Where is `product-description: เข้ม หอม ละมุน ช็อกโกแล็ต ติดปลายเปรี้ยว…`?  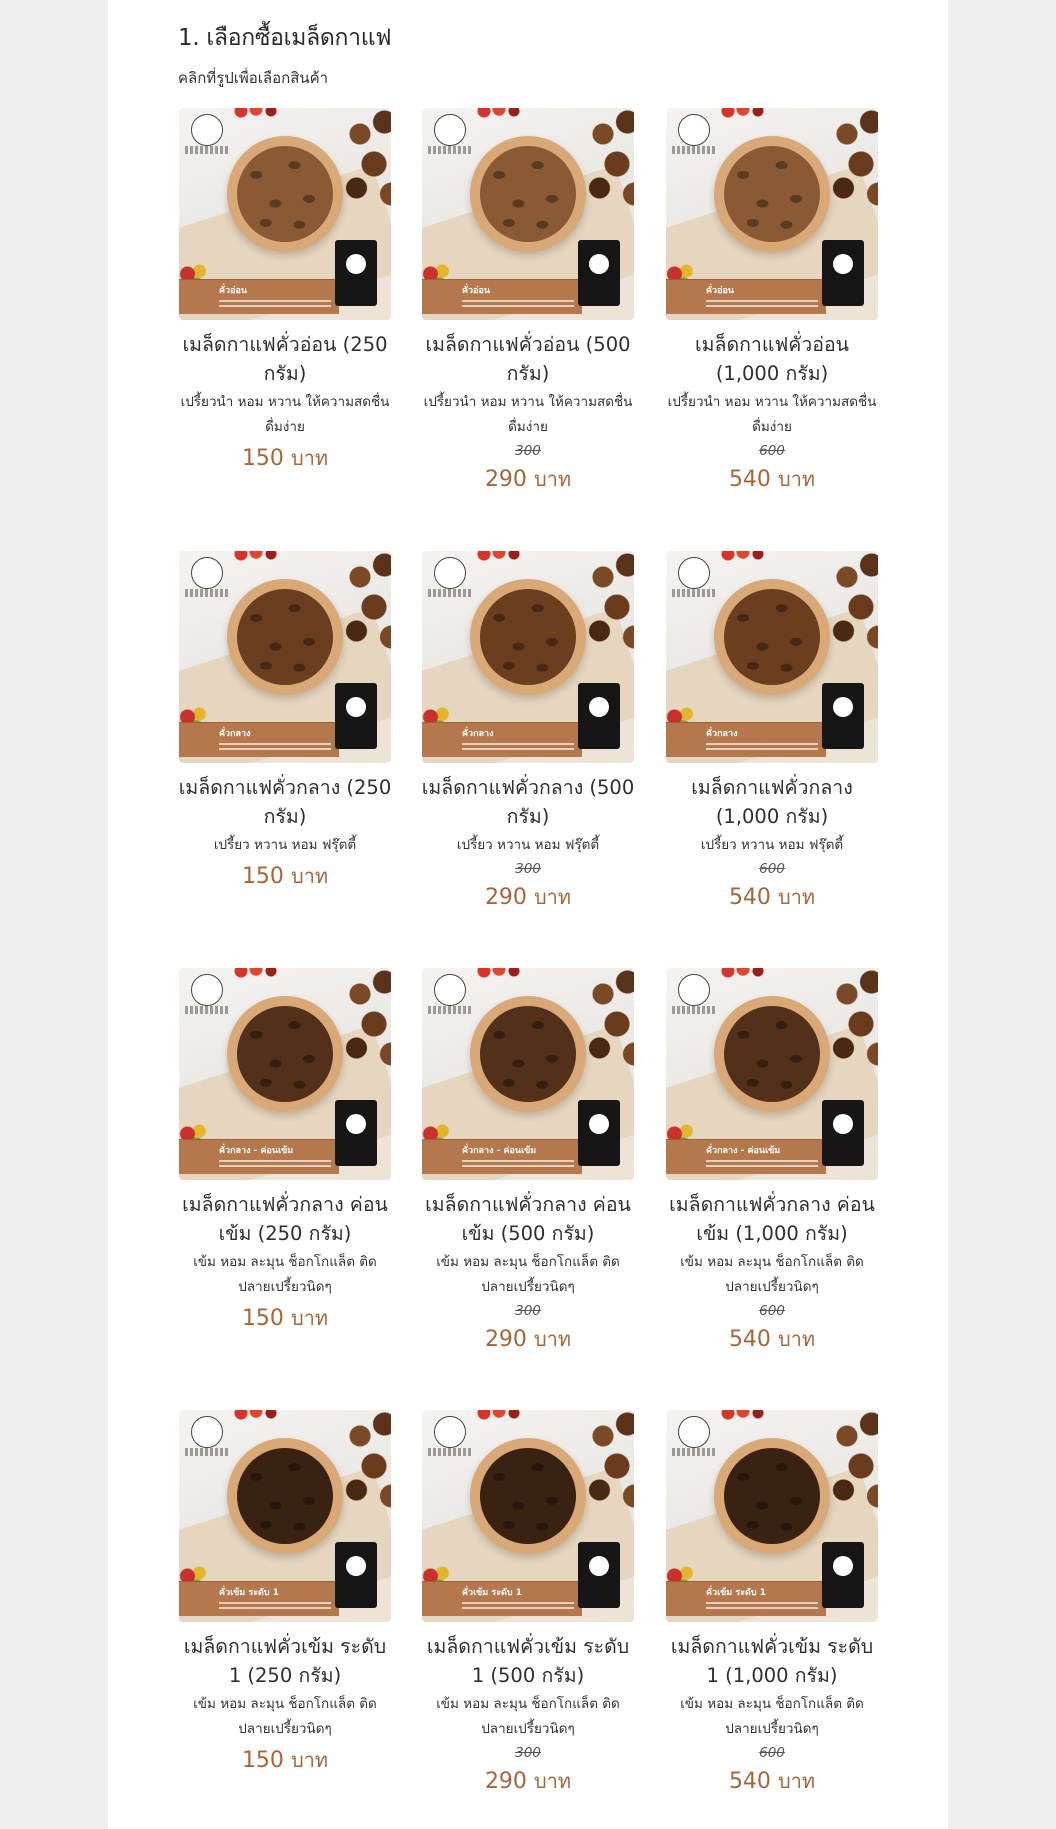 product-description: เข้ม หอม ละมุน ช็อกโกแล็ต ติดปลายเปรี้ยว… is located at coordinates (285, 1274).